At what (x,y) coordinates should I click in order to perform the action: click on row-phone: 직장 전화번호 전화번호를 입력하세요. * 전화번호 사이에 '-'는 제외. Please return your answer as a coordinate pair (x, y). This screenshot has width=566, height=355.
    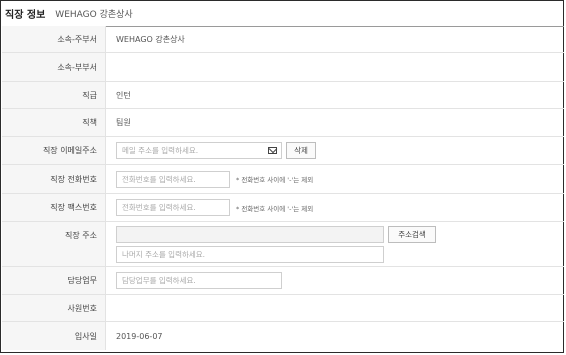
    Looking at the image, I should click on (283, 179).